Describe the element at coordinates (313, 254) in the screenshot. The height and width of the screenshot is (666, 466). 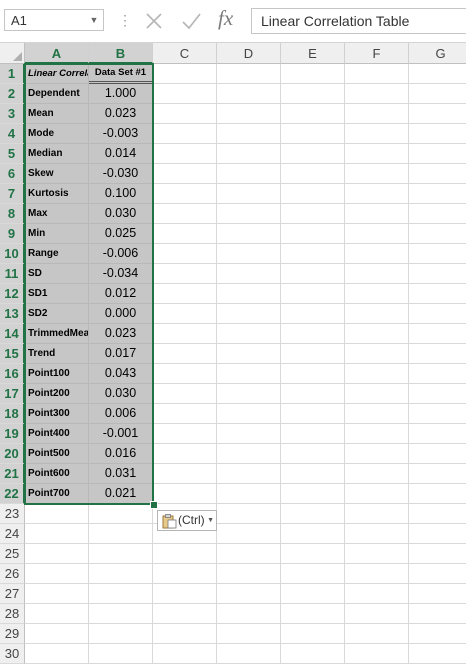
I see `cell-e10` at that location.